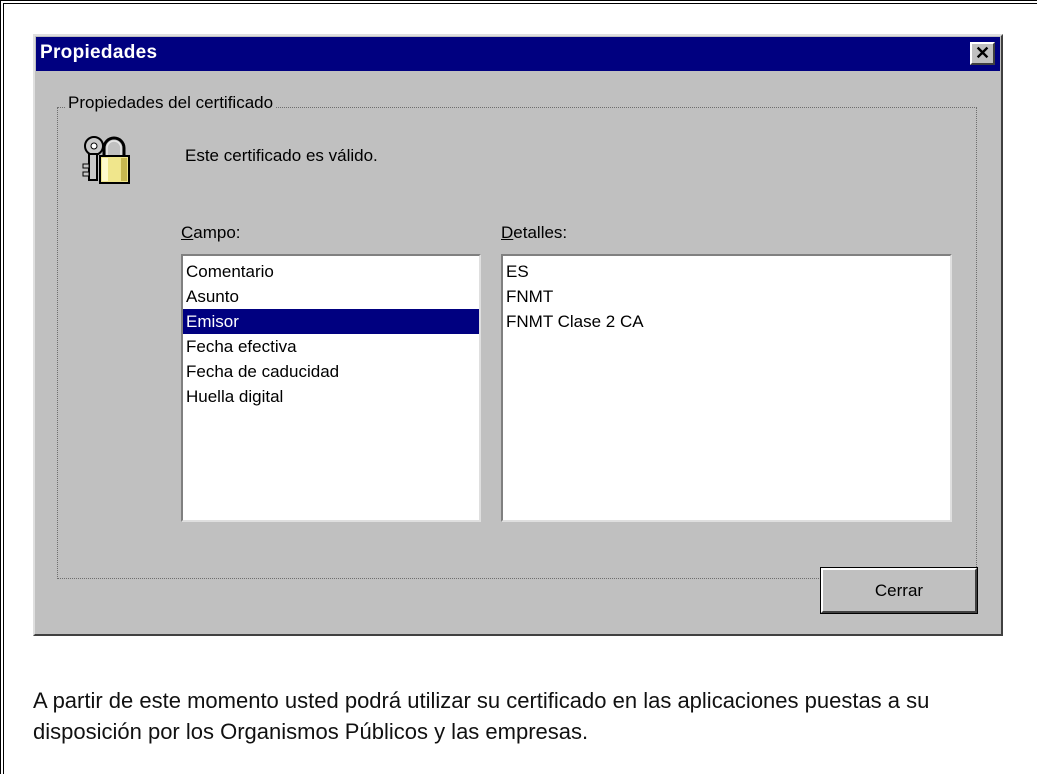  What do you see at coordinates (507, 232) in the screenshot?
I see `details-label-accelerator: D` at bounding box center [507, 232].